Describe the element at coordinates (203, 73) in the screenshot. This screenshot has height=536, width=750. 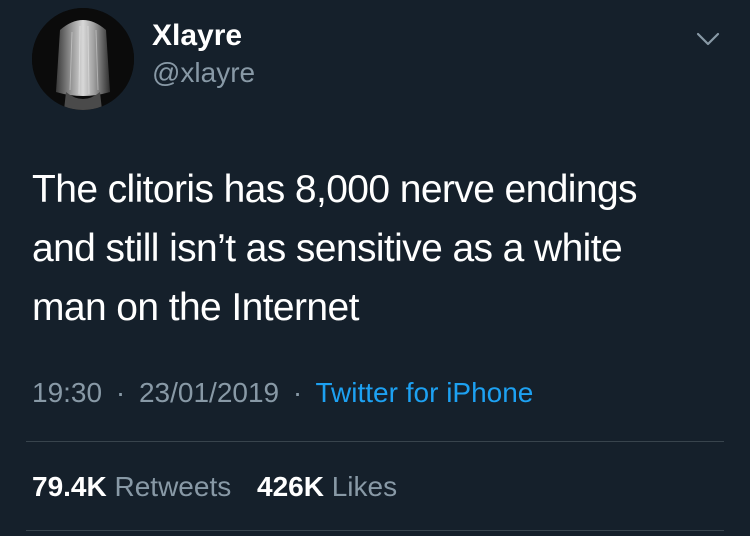
I see `user-handle: @xlayre` at that location.